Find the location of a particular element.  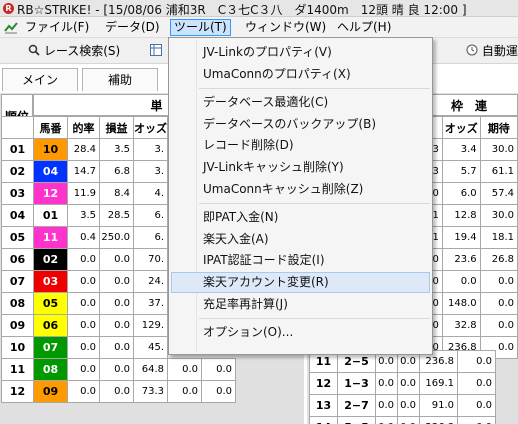

table-row: 6.06.057.4 is located at coordinates (469, 193).